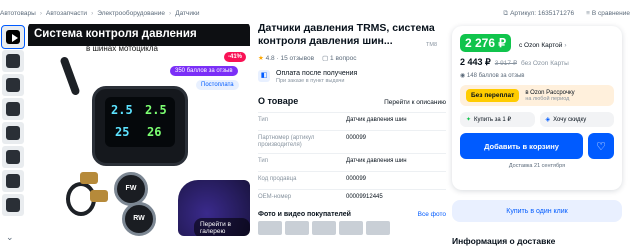  What do you see at coordinates (222, 227) in the screenshot?
I see `open-gallery-button: Перейти в галерею` at bounding box center [222, 227].